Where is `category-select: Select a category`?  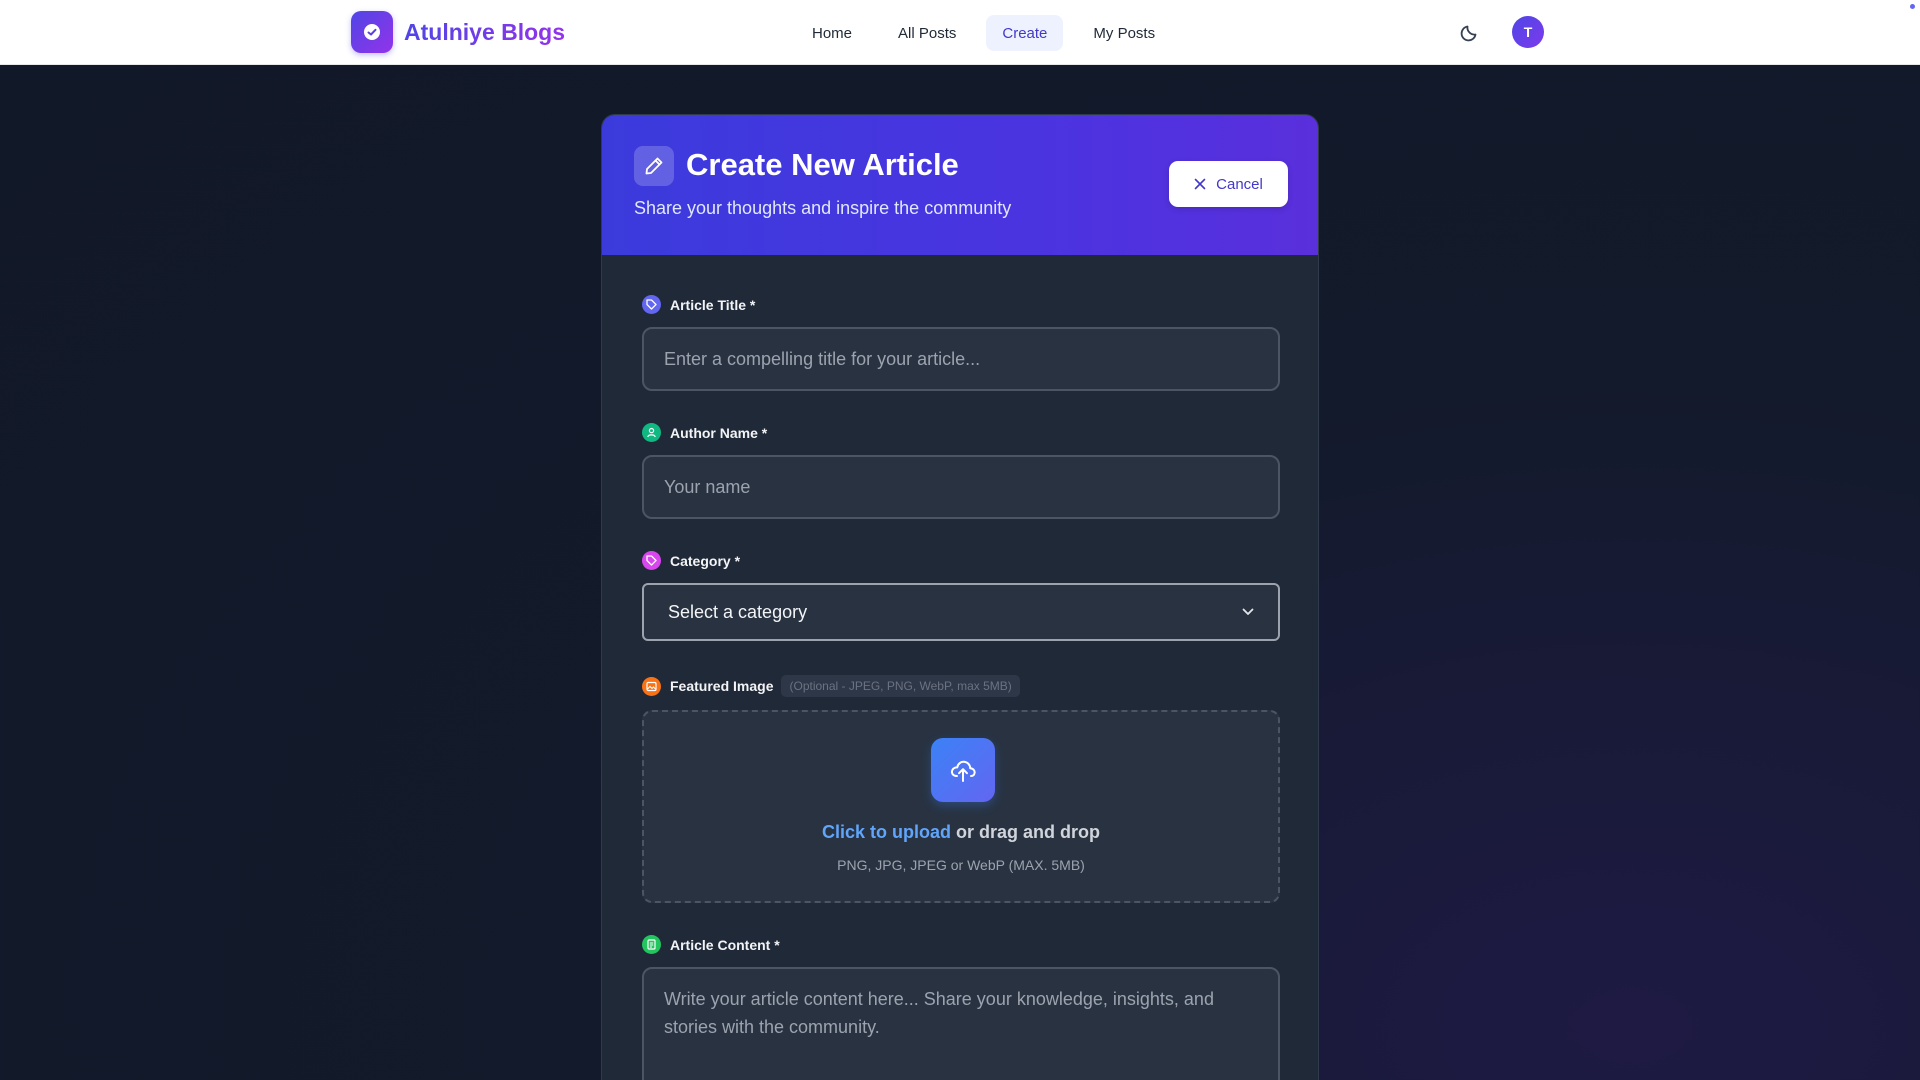
category-select: Select a category is located at coordinates (961, 612).